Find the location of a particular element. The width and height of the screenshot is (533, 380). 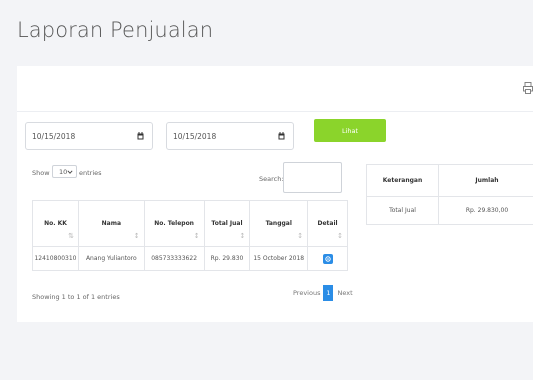

column-header-telepon: No. Telepon ↕ is located at coordinates (174, 223).